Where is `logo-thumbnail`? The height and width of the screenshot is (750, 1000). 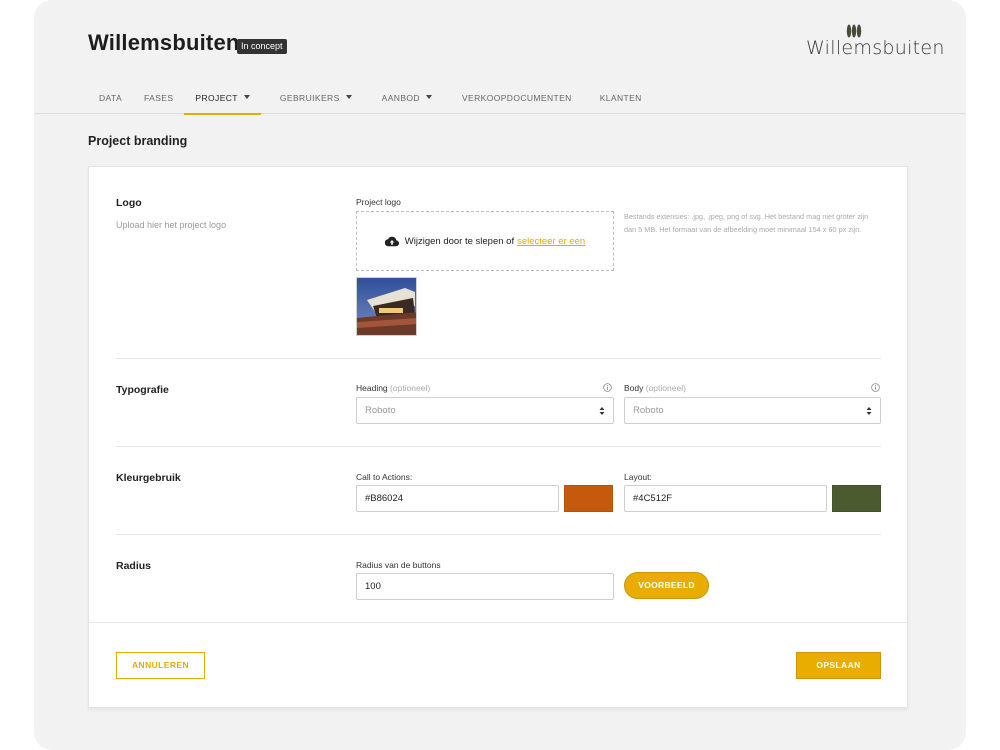
logo-thumbnail is located at coordinates (386, 306).